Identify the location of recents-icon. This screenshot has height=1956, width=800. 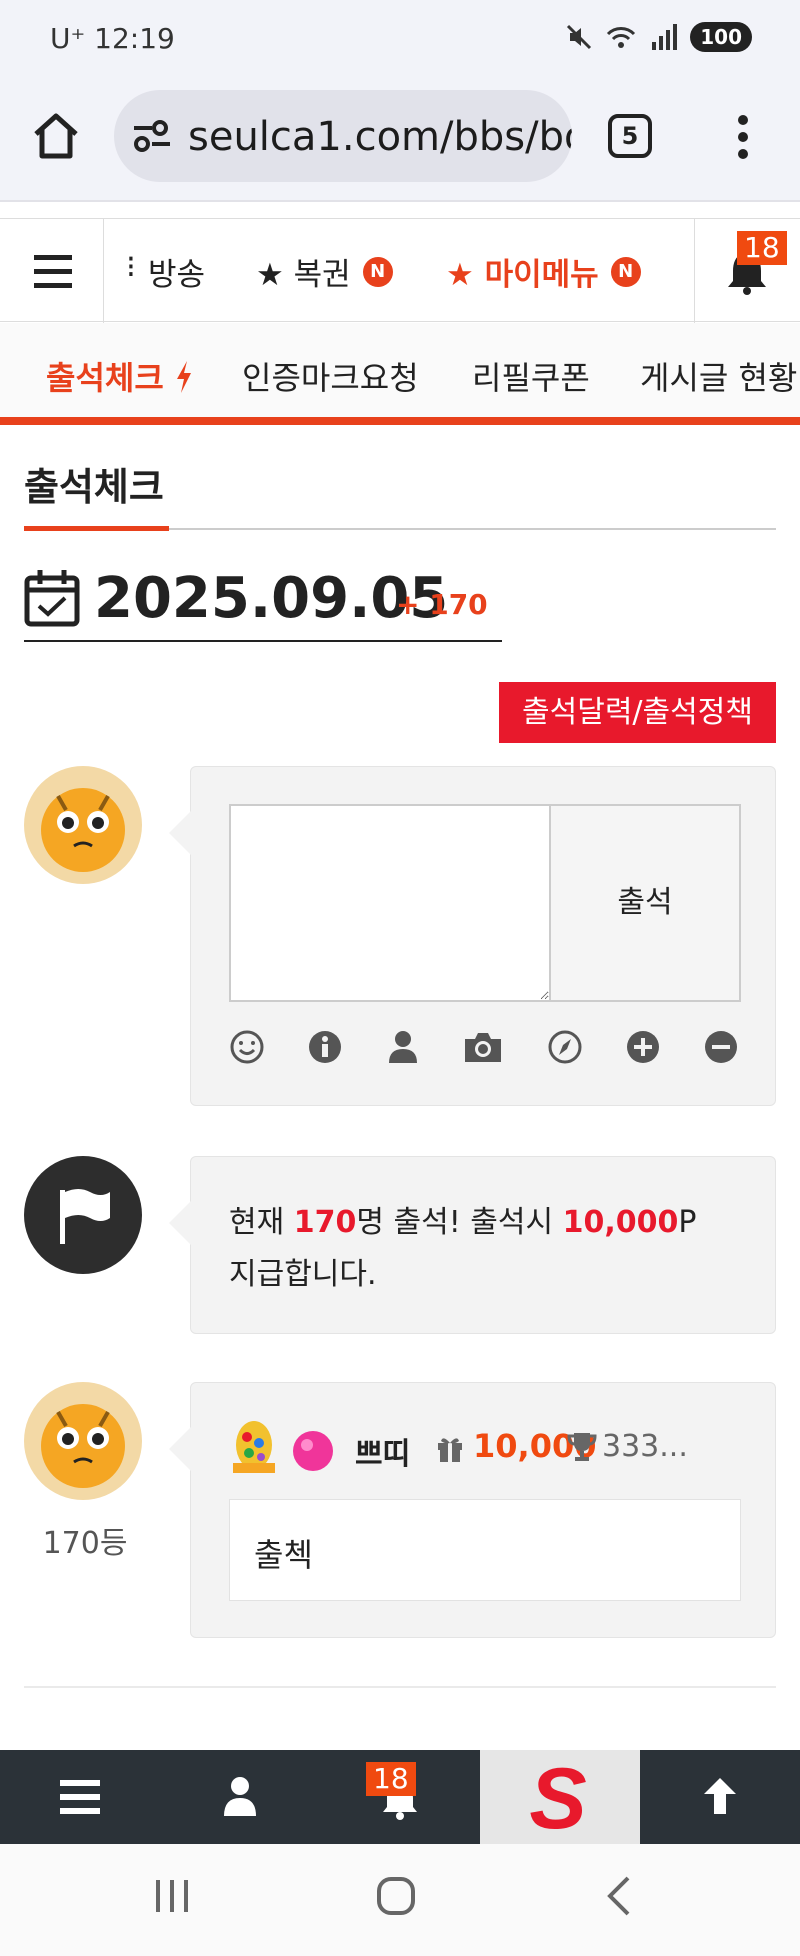
(172, 1896).